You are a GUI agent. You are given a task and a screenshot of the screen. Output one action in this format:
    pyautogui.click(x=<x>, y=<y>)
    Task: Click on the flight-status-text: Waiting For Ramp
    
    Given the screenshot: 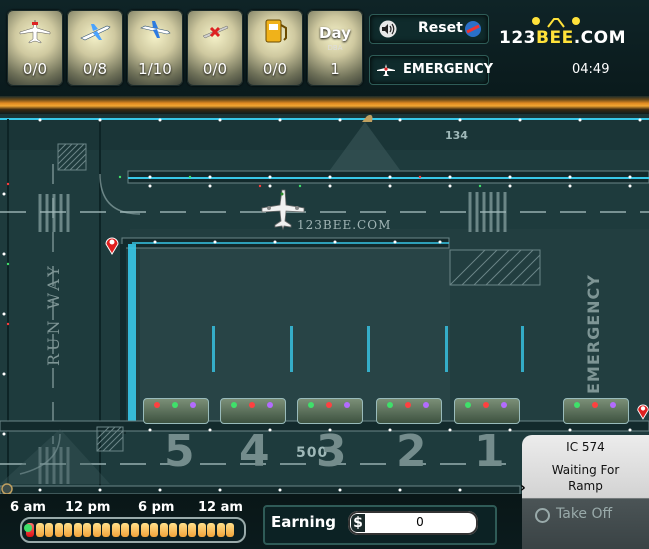 What is the action you would take?
    pyautogui.click(x=585, y=478)
    